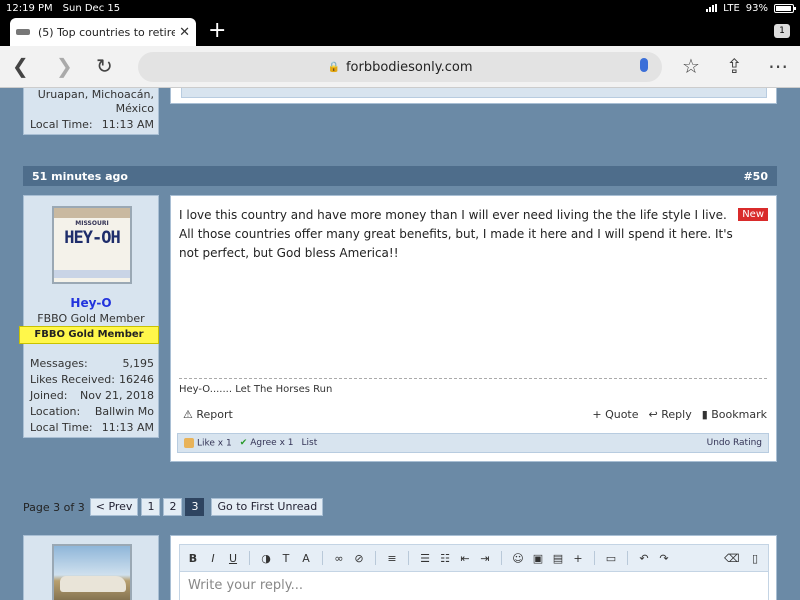 Image resolution: width=800 pixels, height=600 pixels. I want to click on align-icon: ≡, so click(392, 558).